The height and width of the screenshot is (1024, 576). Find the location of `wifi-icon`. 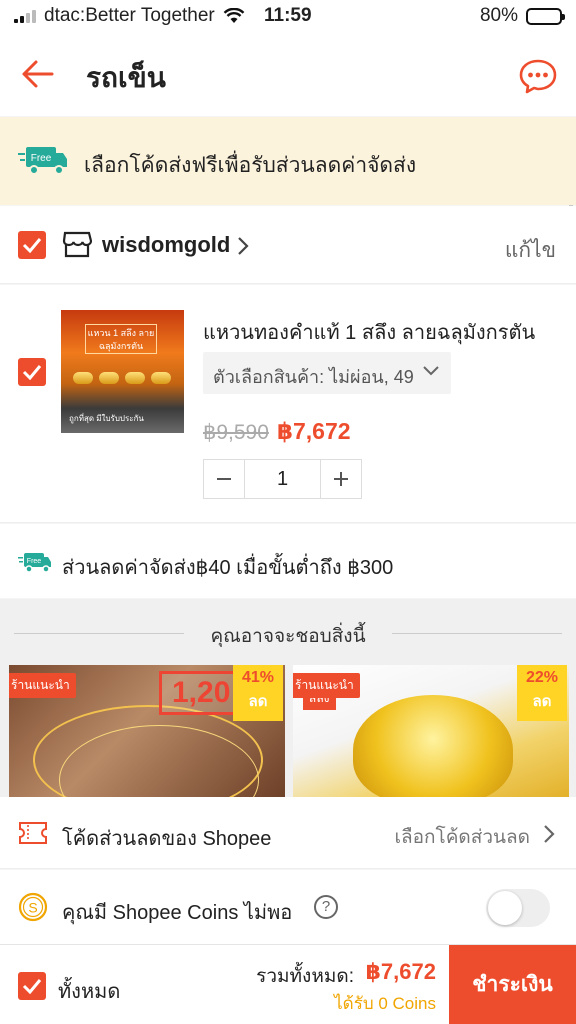

wifi-icon is located at coordinates (234, 15).